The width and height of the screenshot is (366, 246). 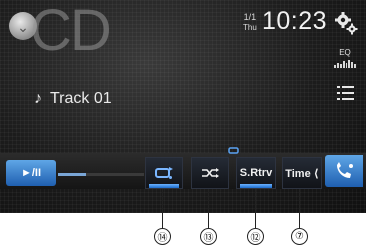 I want to click on repeat-icon, so click(x=164, y=173).